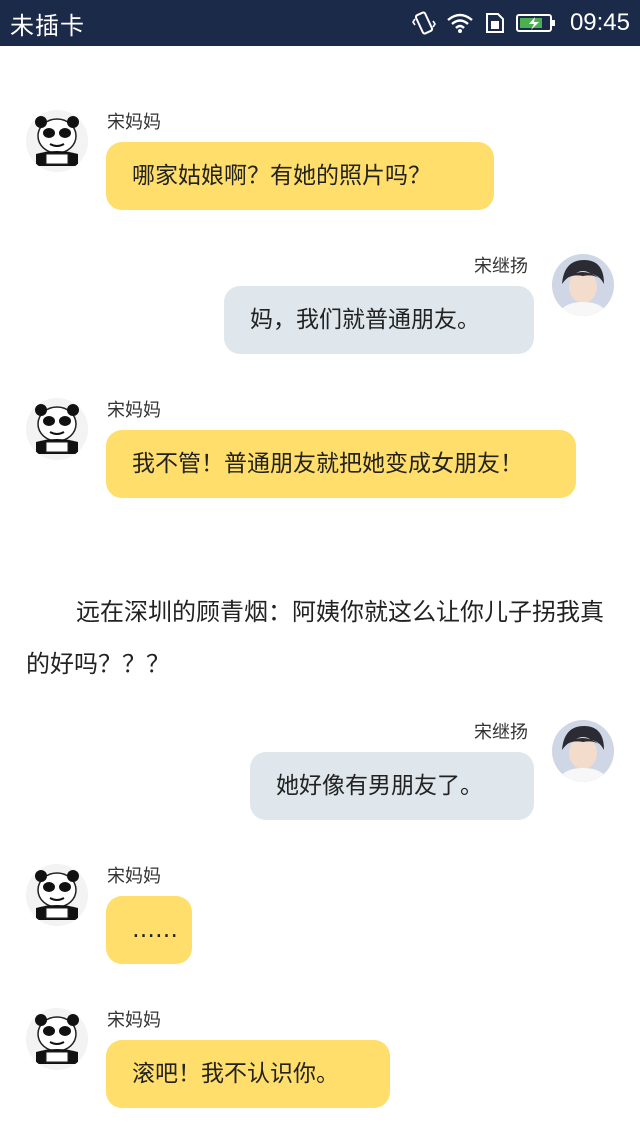 This screenshot has width=640, height=1138. I want to click on message-bubble: 妈，我们就普通朋友。, so click(379, 320).